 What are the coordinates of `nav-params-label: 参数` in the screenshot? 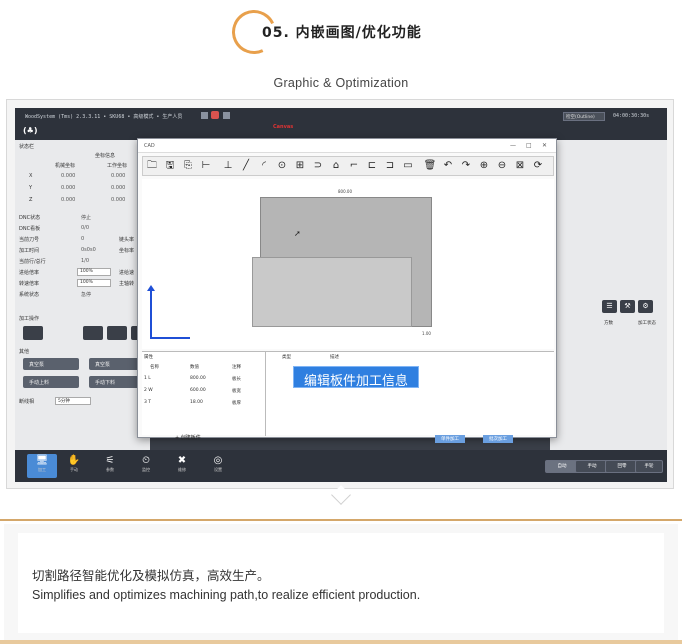 It's located at (110, 469).